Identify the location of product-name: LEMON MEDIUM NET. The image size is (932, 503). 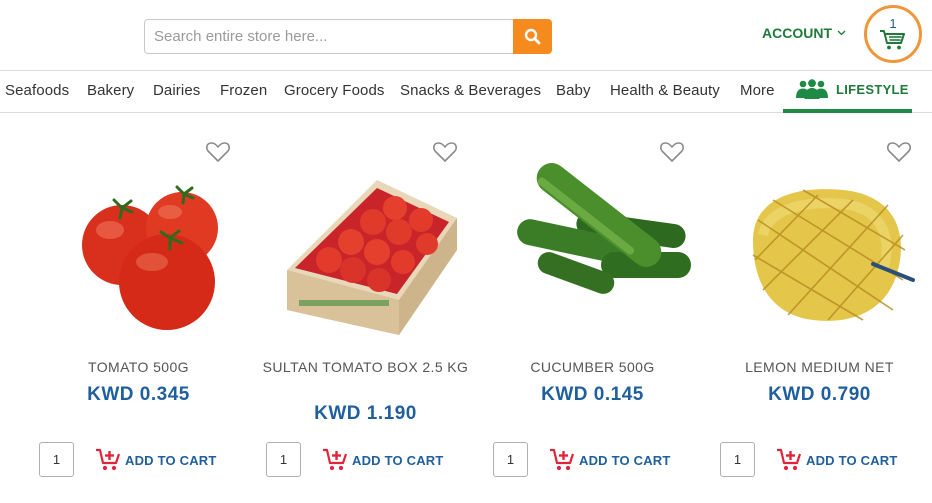
(819, 367).